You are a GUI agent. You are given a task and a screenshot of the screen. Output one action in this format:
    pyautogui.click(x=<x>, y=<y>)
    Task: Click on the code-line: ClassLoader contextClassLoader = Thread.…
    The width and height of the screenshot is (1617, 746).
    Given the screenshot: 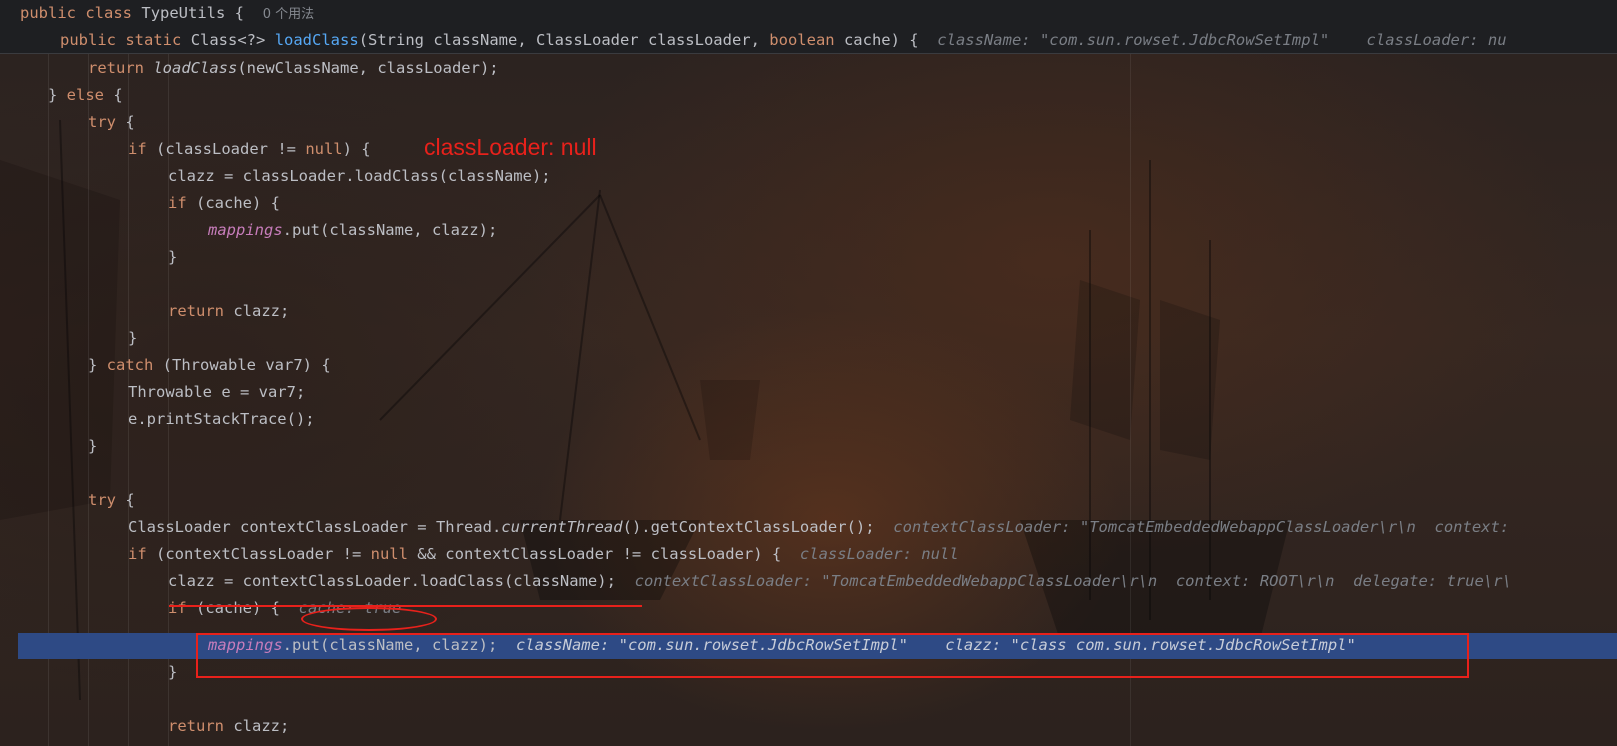 What is the action you would take?
    pyautogui.click(x=823, y=527)
    